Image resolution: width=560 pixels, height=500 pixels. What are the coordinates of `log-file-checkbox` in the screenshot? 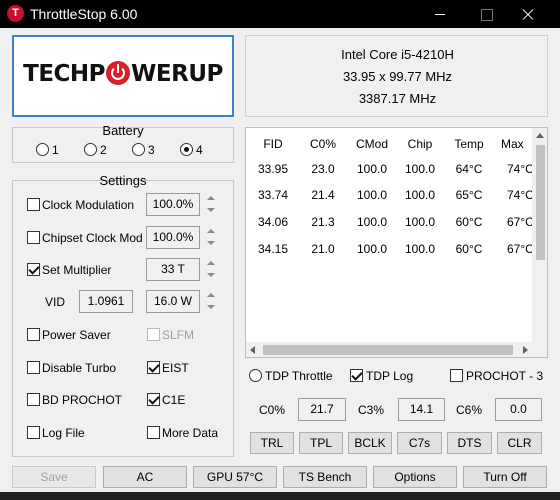 It's located at (33, 432).